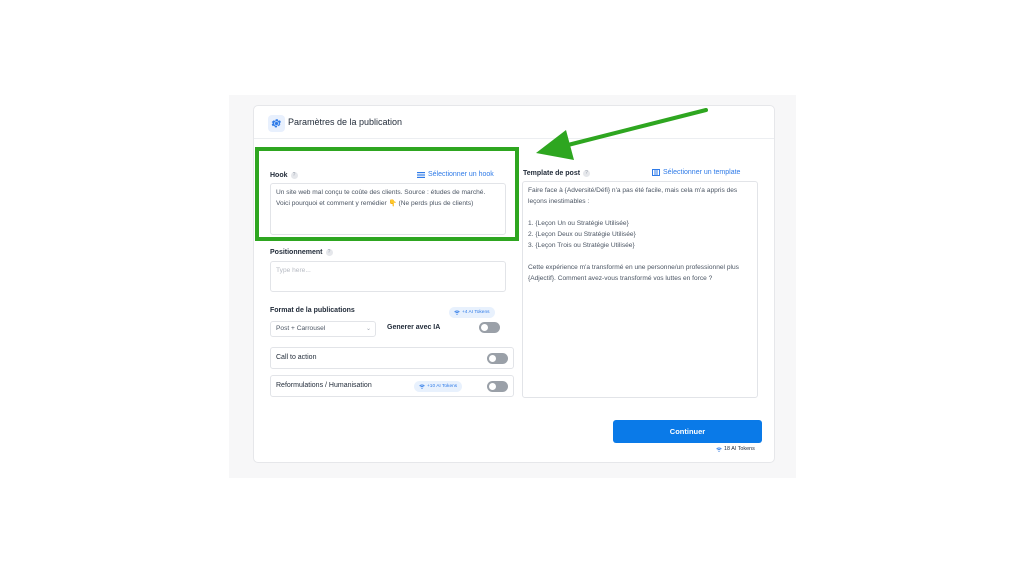 Image resolution: width=1024 pixels, height=576 pixels. I want to click on highlight-box, so click(387, 194).